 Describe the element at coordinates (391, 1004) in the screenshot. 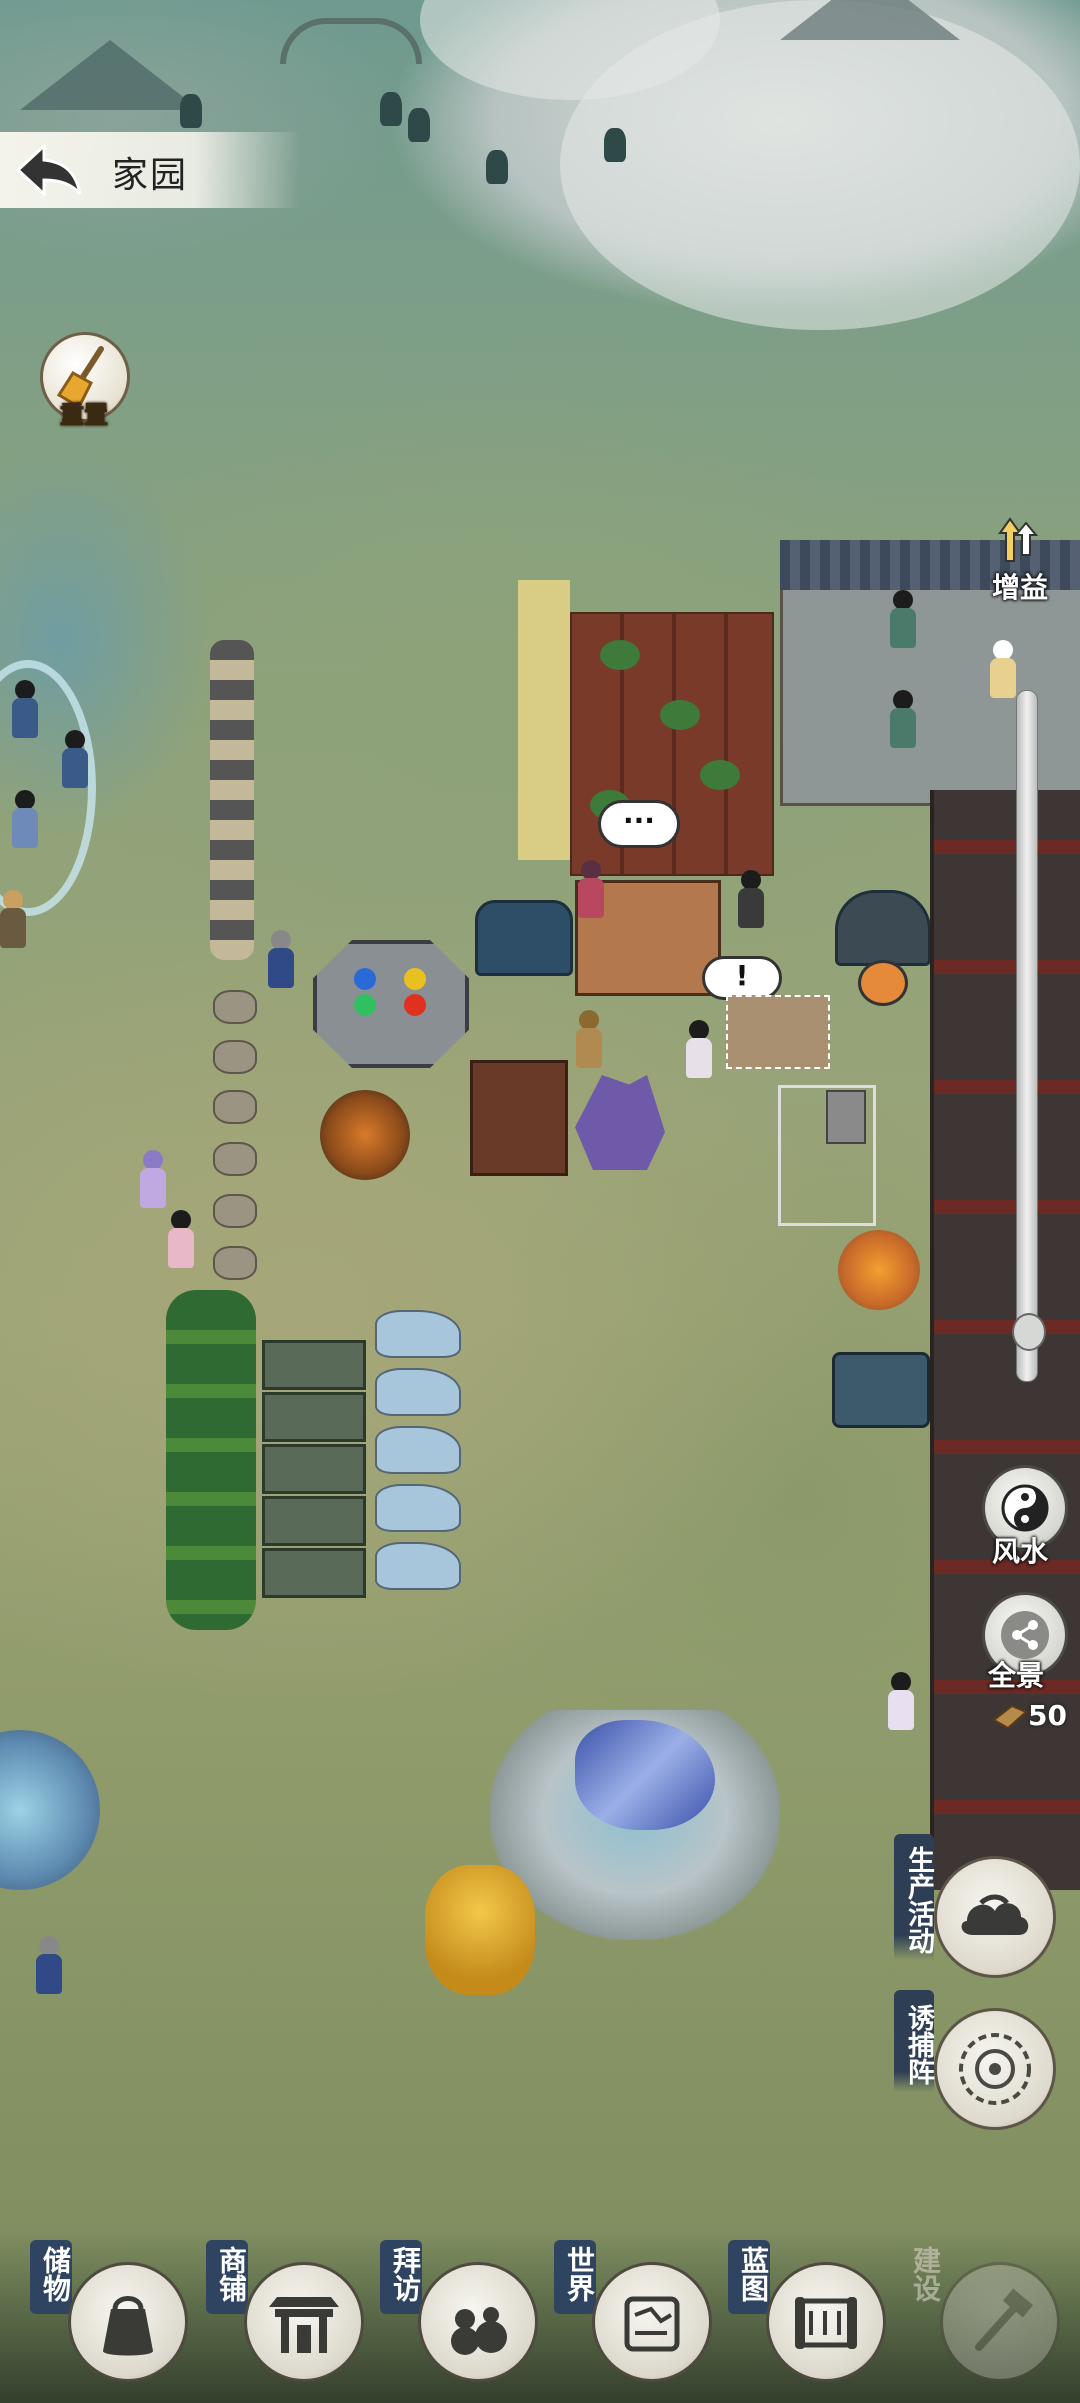

I see `elemental-altar` at that location.